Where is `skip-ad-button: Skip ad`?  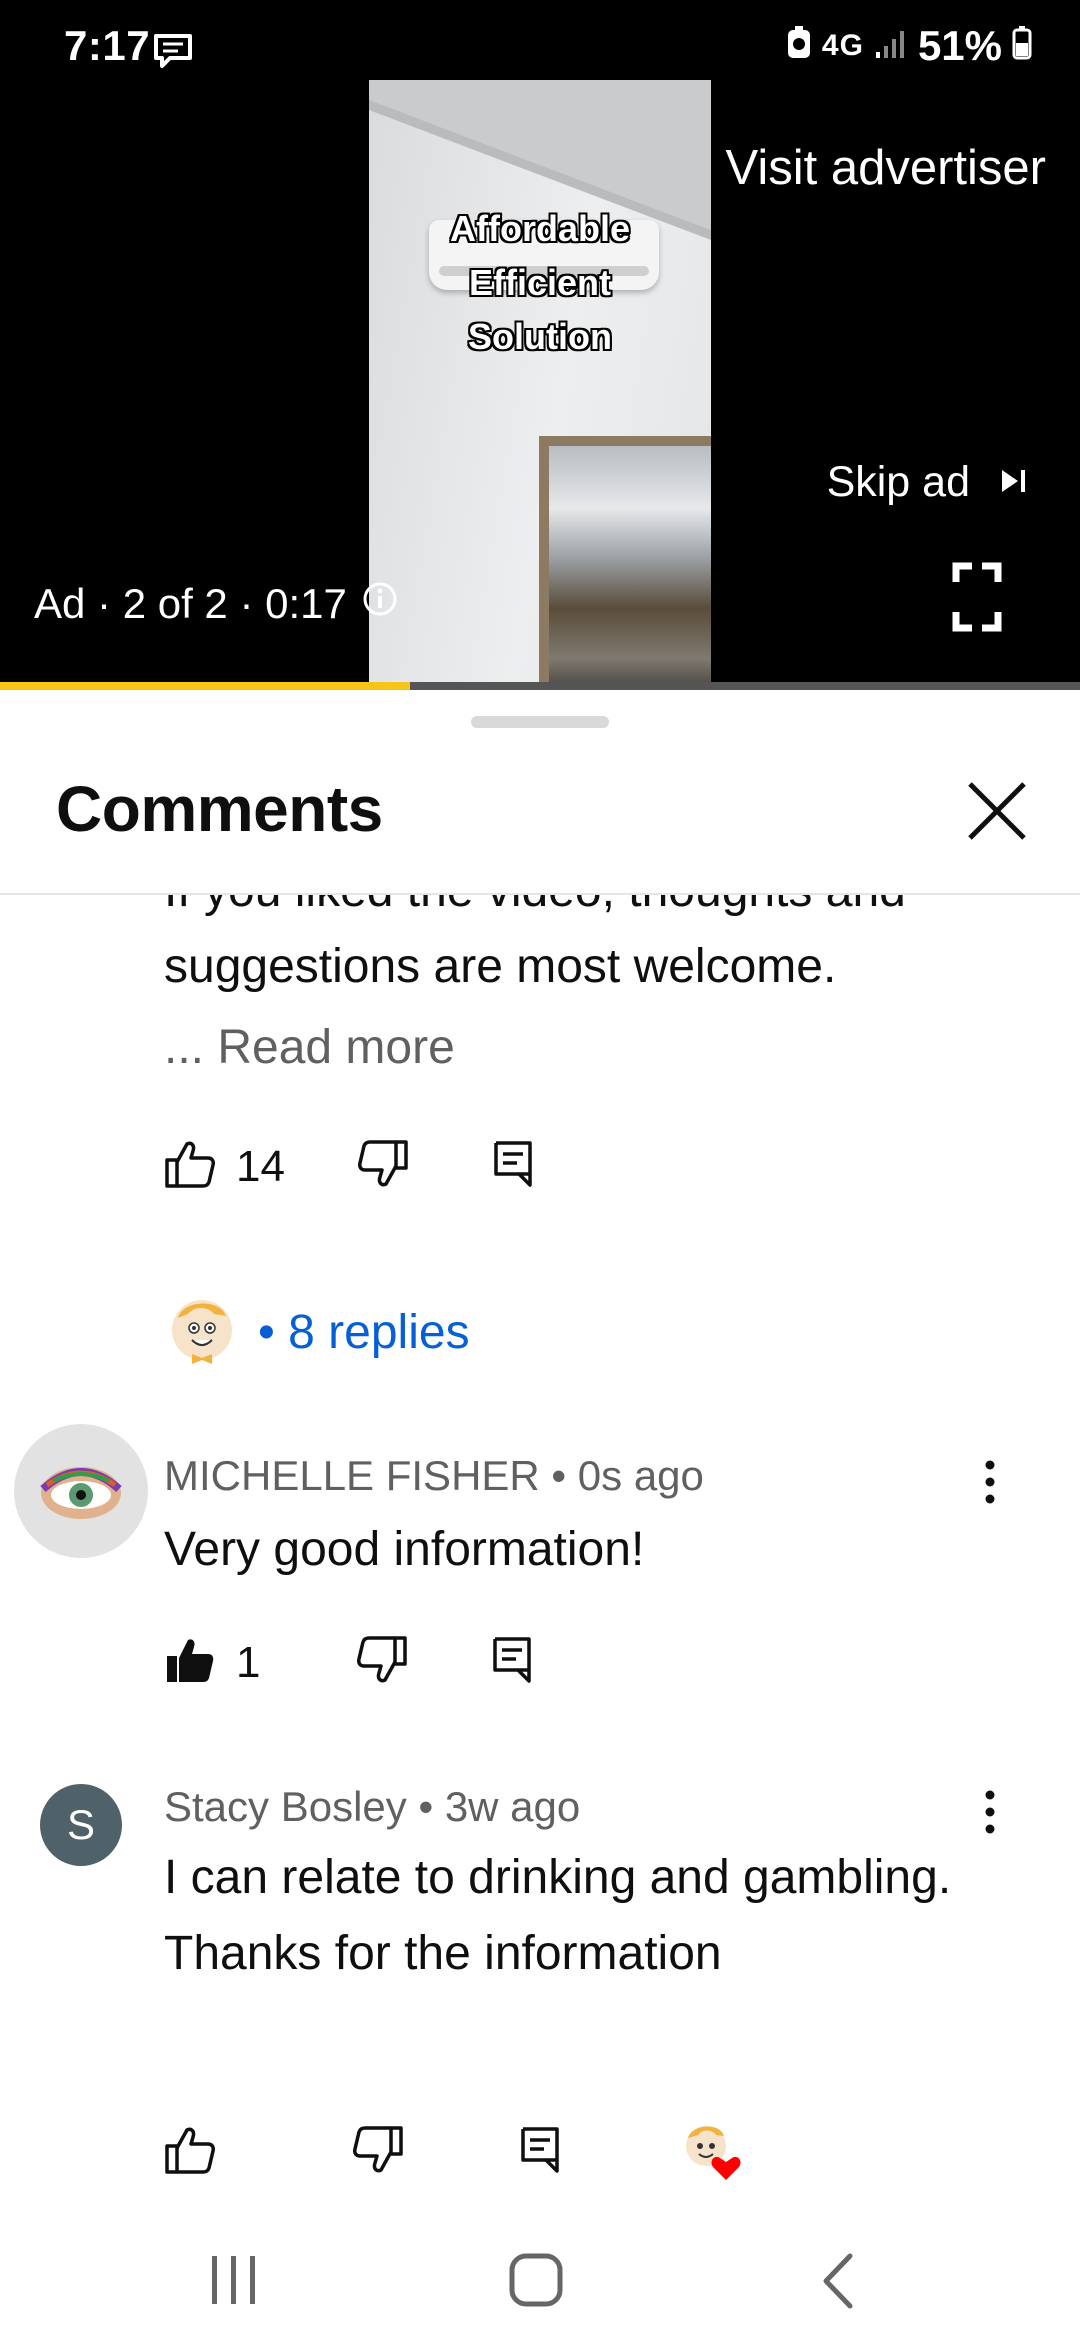 skip-ad-button: Skip ad is located at coordinates (928, 482).